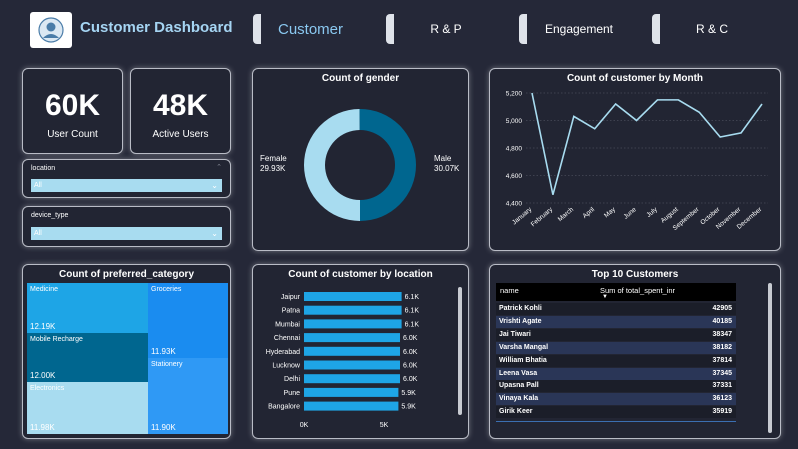  I want to click on table-row: Jai Tiwari 38347, so click(616, 334).